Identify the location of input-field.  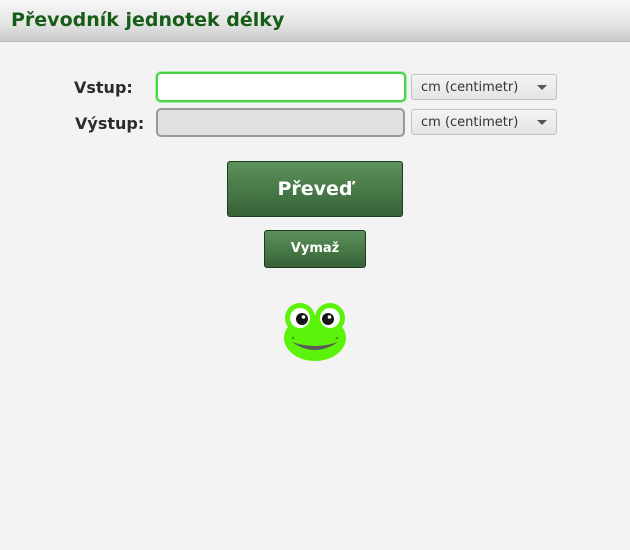
(281, 87).